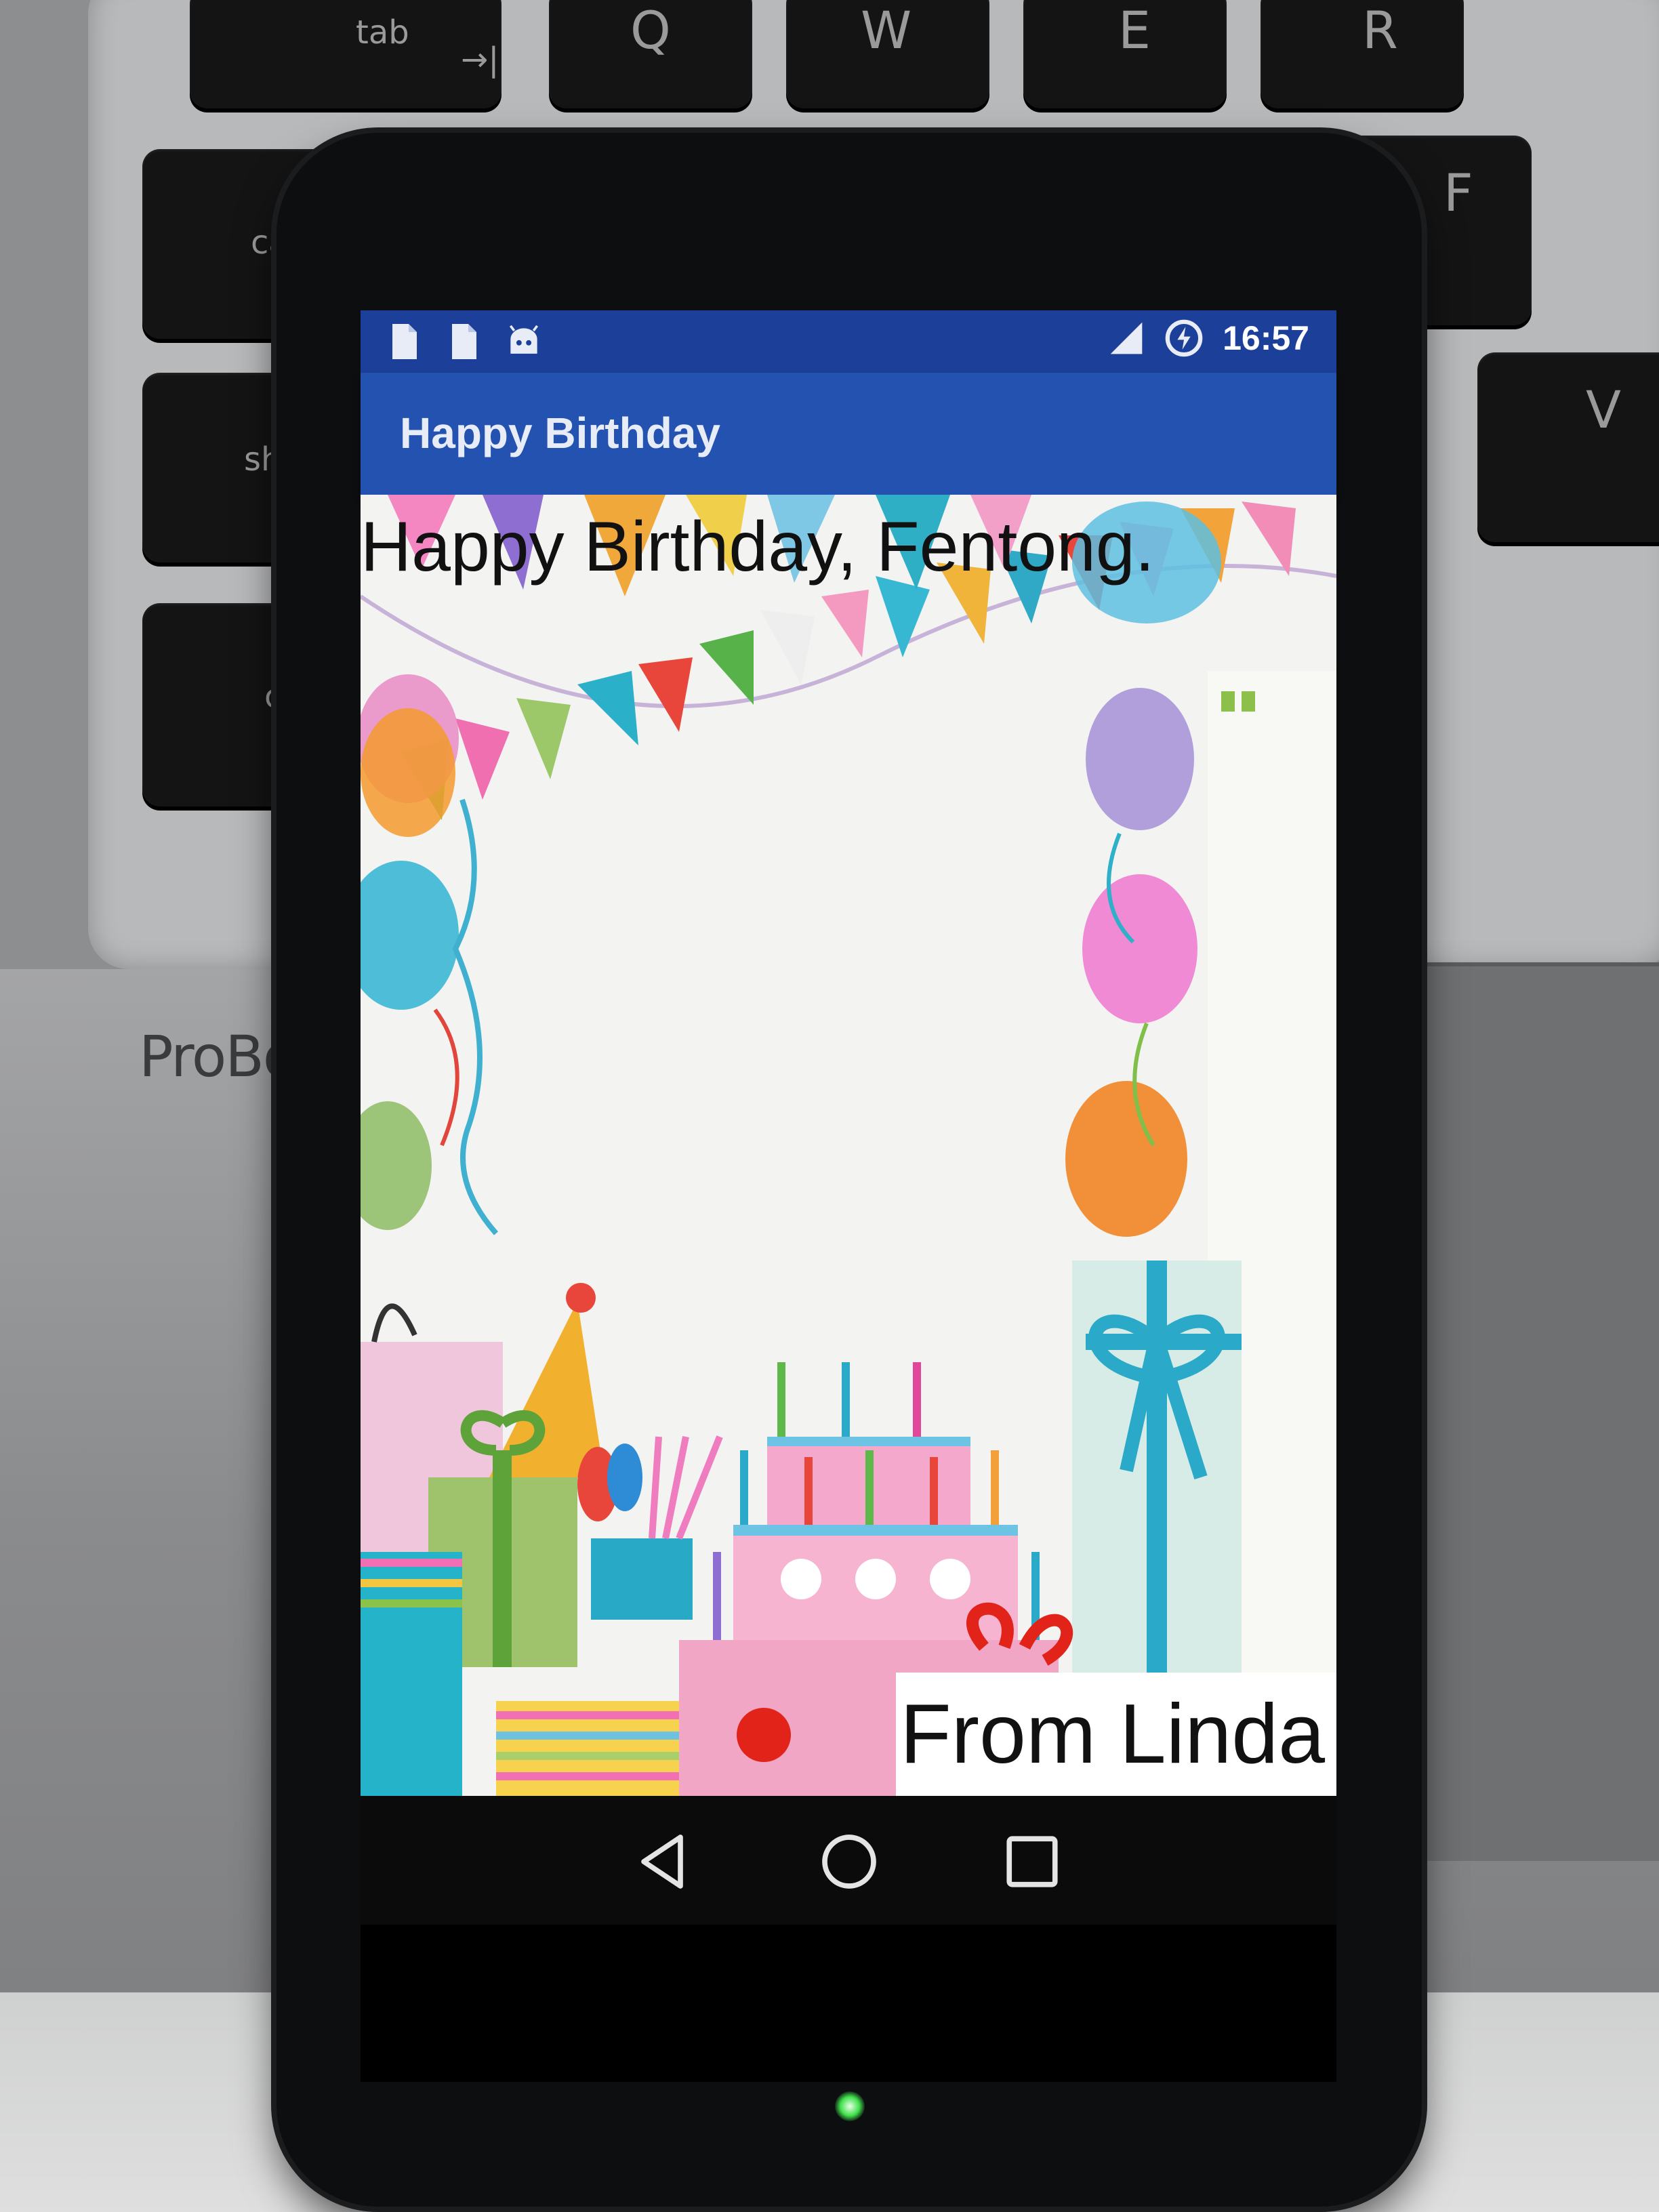 Image resolution: width=1659 pixels, height=2212 pixels. I want to click on key-w-label: W, so click(887, 30).